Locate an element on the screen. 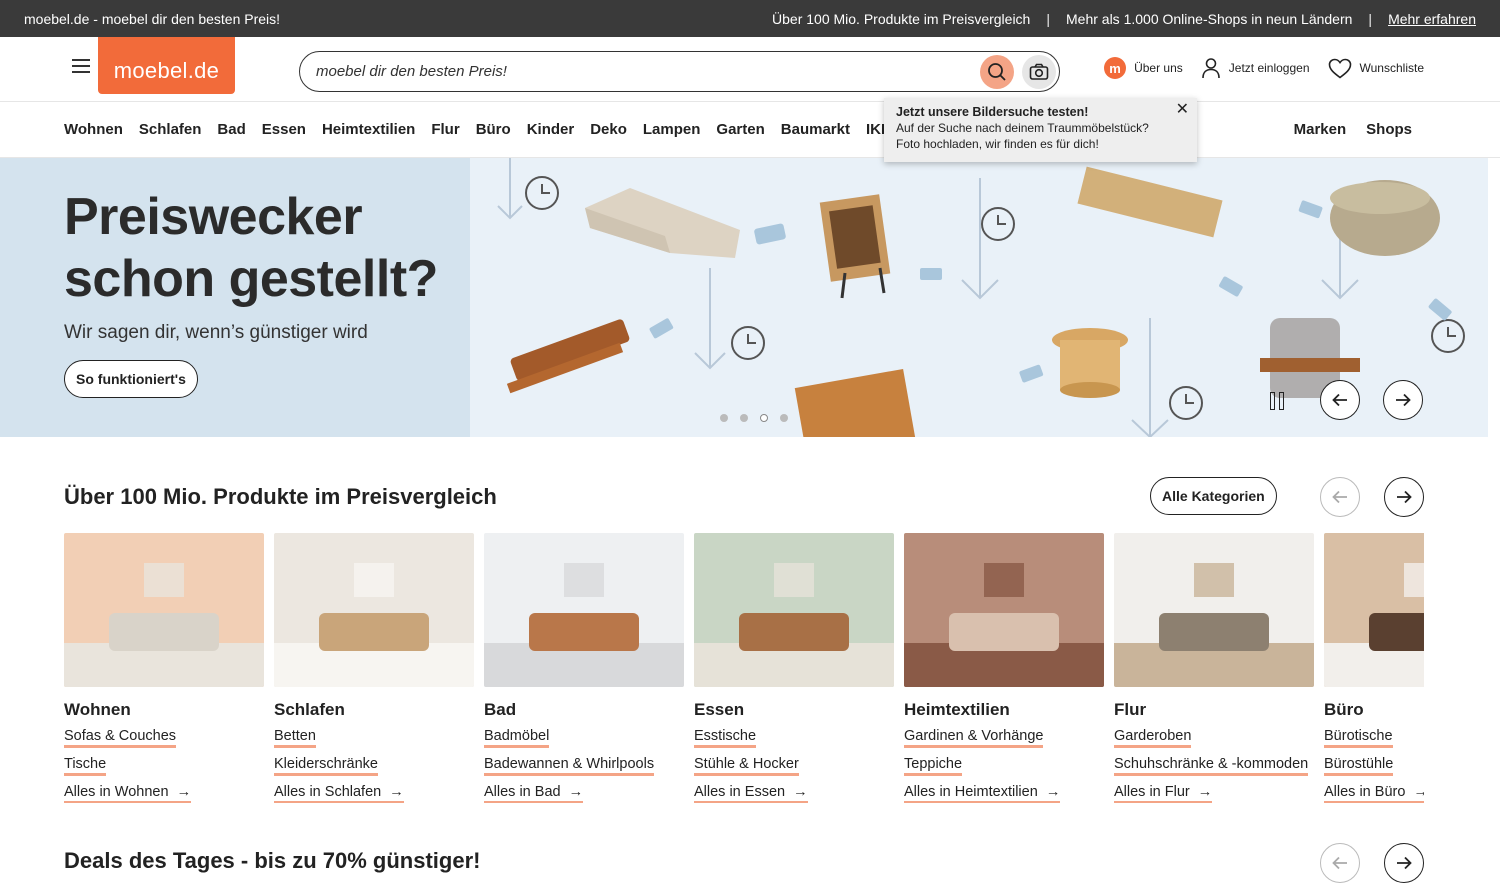 This screenshot has height=883, width=1500. category-link: Badewannen & Whirlpools is located at coordinates (569, 766).